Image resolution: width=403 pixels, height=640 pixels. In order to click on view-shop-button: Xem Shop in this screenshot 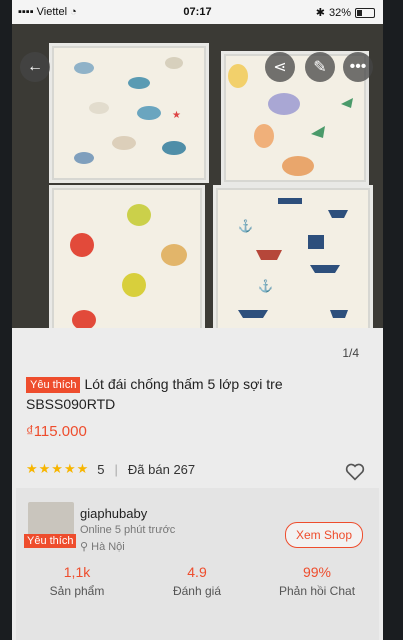, I will do `click(324, 535)`.